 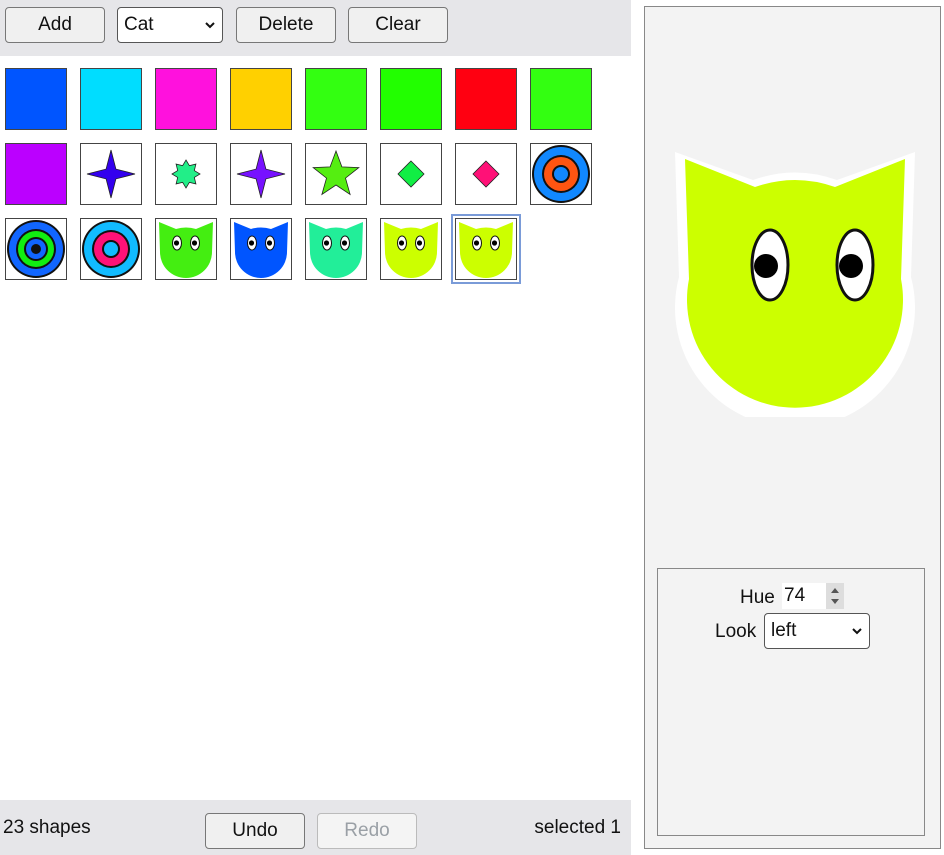 What do you see at coordinates (139, 24) in the screenshot?
I see `shape-type-select-value: Cat` at bounding box center [139, 24].